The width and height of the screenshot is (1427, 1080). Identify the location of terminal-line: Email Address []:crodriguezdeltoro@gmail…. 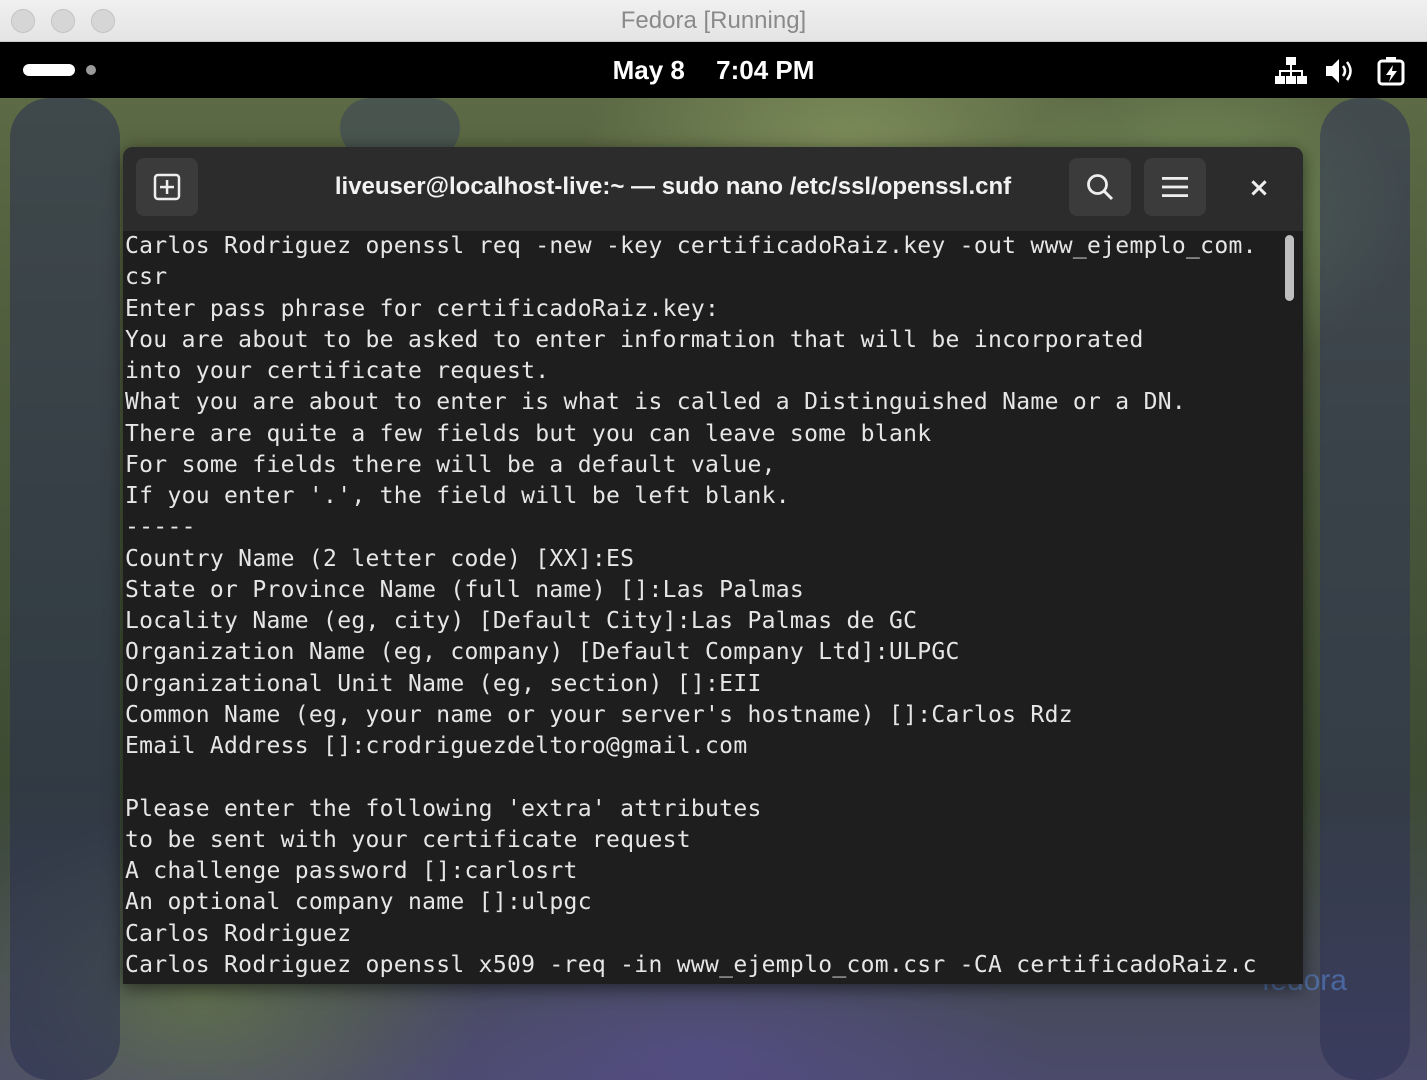
(436, 746).